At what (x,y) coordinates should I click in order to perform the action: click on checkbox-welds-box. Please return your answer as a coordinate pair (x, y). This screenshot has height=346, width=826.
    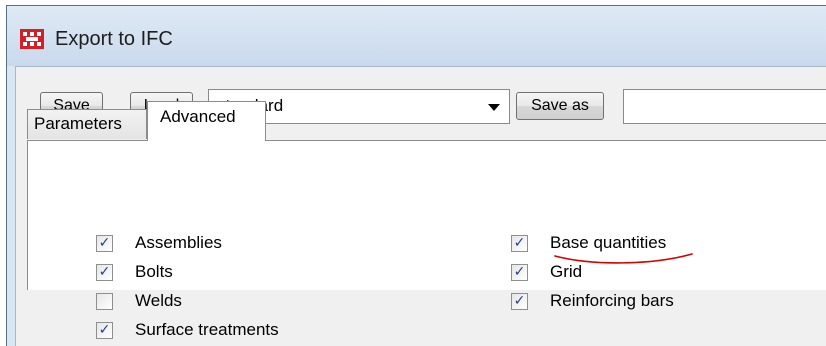
    Looking at the image, I should click on (104, 301).